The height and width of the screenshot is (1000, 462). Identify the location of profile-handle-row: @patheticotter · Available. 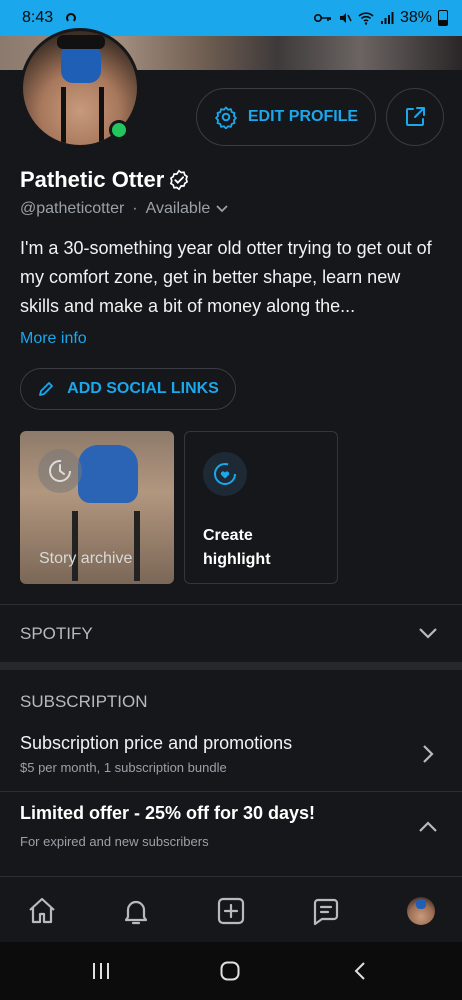
(124, 209).